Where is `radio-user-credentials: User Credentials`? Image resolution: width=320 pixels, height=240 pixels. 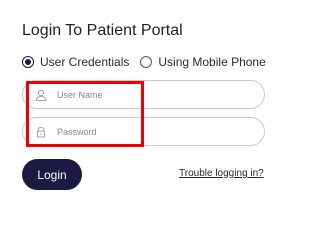 radio-user-credentials: User Credentials is located at coordinates (75, 62).